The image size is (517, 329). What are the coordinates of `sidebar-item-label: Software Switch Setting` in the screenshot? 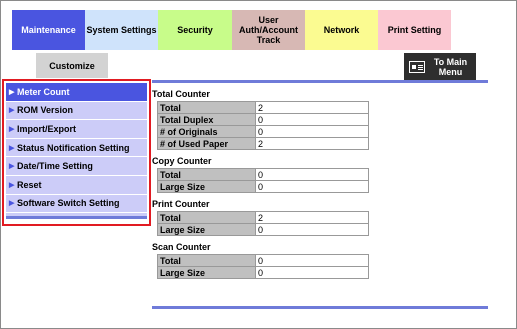 It's located at (68, 203).